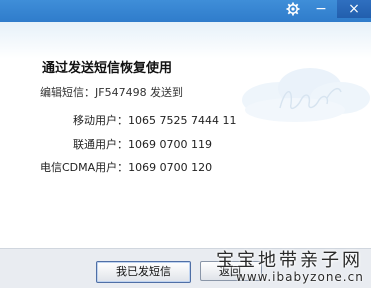 The height and width of the screenshot is (288, 371). I want to click on minimize-button: −, so click(321, 9).